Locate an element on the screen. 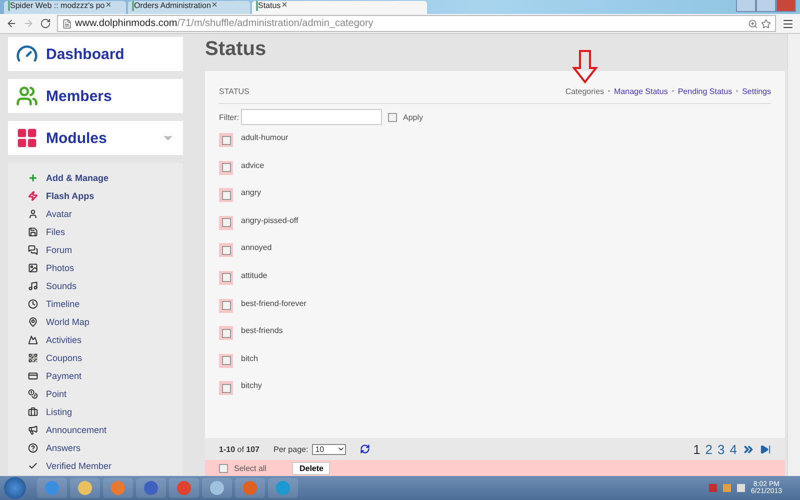 The image size is (800, 500). reload-icon is located at coordinates (45, 23).